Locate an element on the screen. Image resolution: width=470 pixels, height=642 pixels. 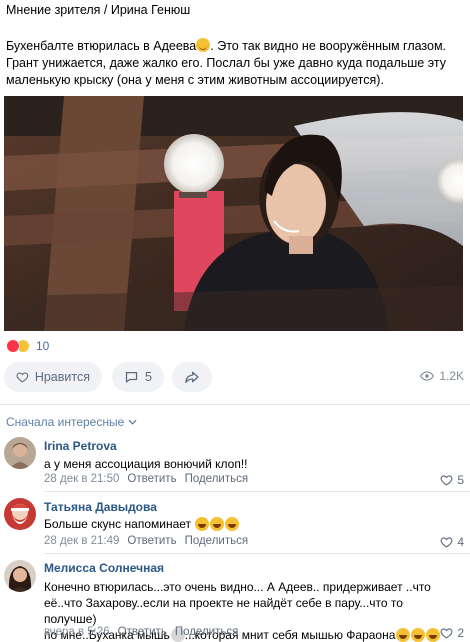
post-reactions: 10 is located at coordinates (27, 346).